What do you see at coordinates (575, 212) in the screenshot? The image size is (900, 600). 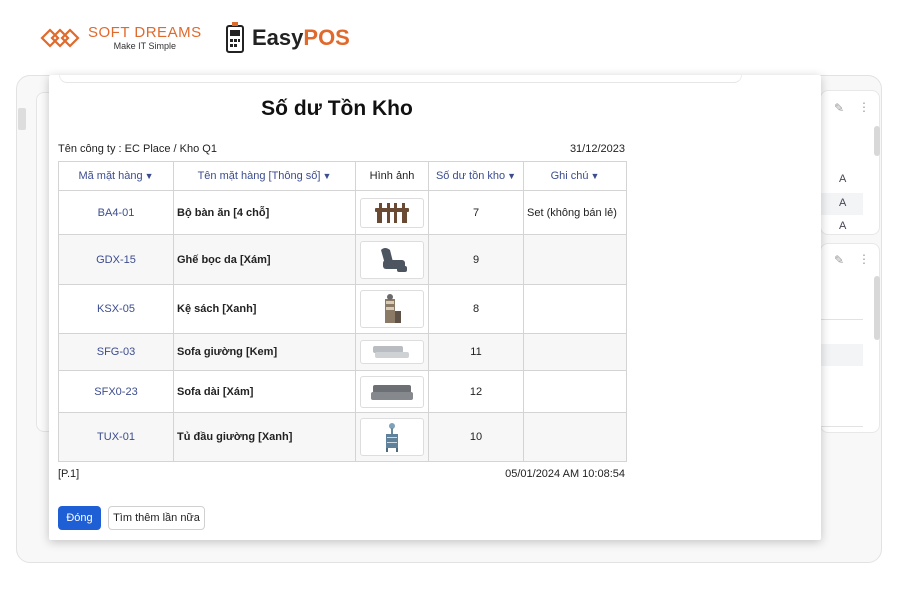 I see `note-cell: Set (không bán lẻ)` at bounding box center [575, 212].